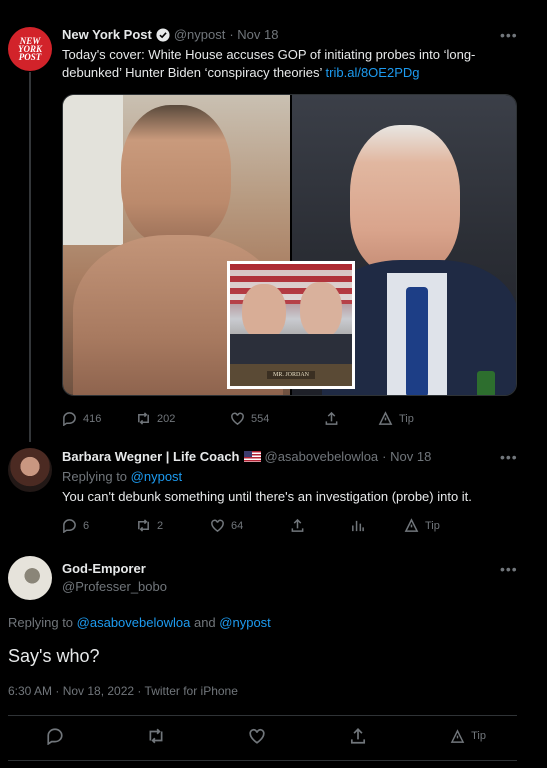 Image resolution: width=547 pixels, height=768 pixels. Describe the element at coordinates (30, 57) in the screenshot. I see `avatar-logo-line: POST` at that location.